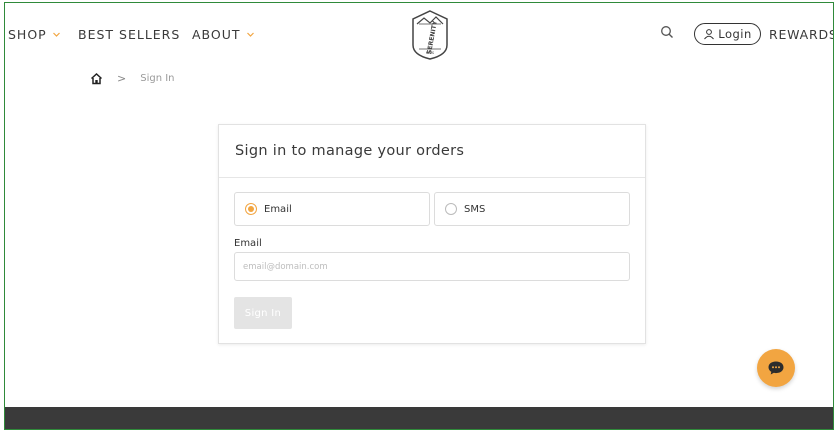  Describe the element at coordinates (350, 151) in the screenshot. I see `signin-title: Sign in to manage your orders` at that location.